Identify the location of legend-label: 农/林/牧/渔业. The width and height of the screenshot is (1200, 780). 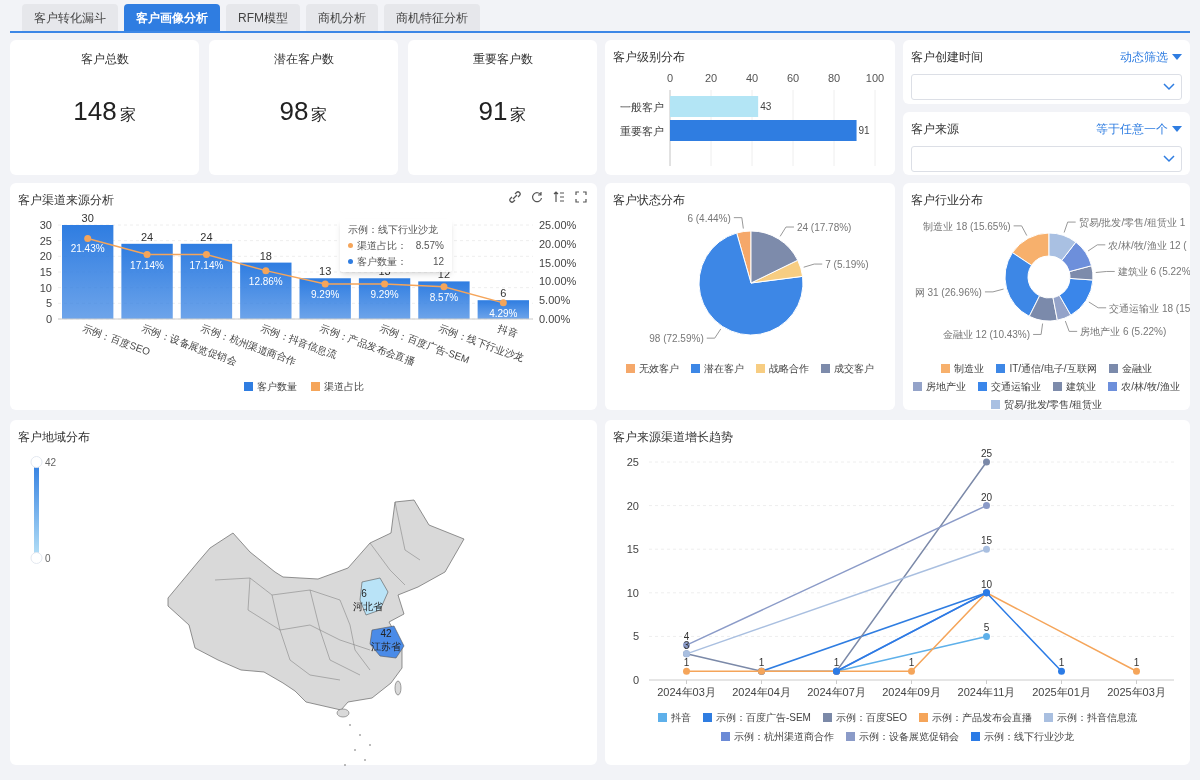
(1150, 387).